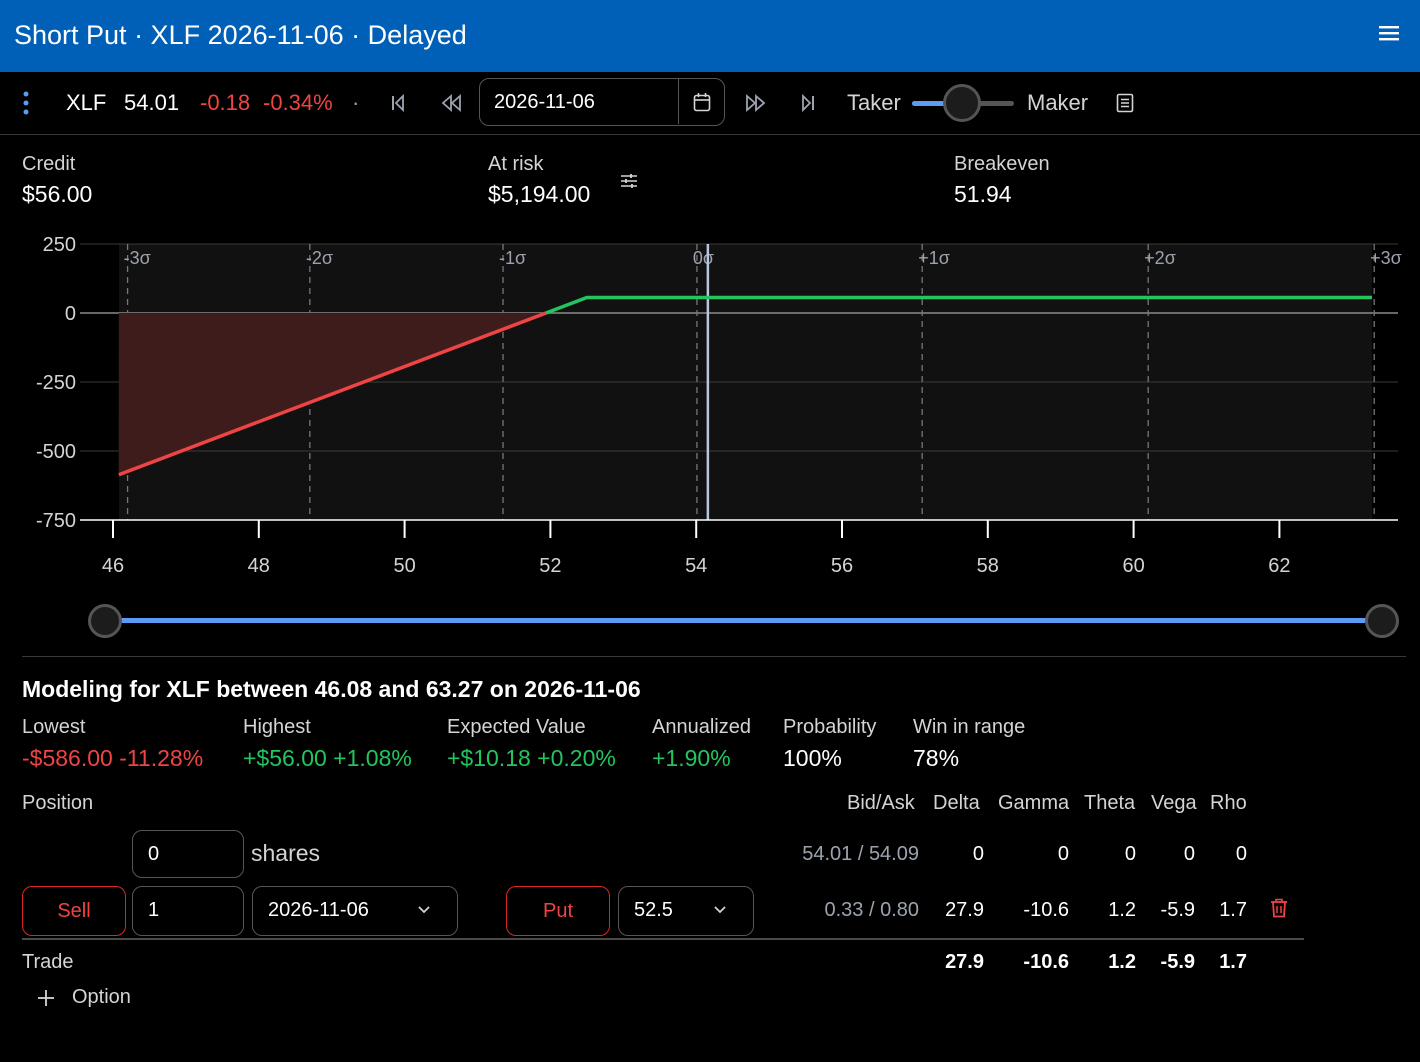  Describe the element at coordinates (964, 962) in the screenshot. I see `trade-delta: 27.9` at that location.